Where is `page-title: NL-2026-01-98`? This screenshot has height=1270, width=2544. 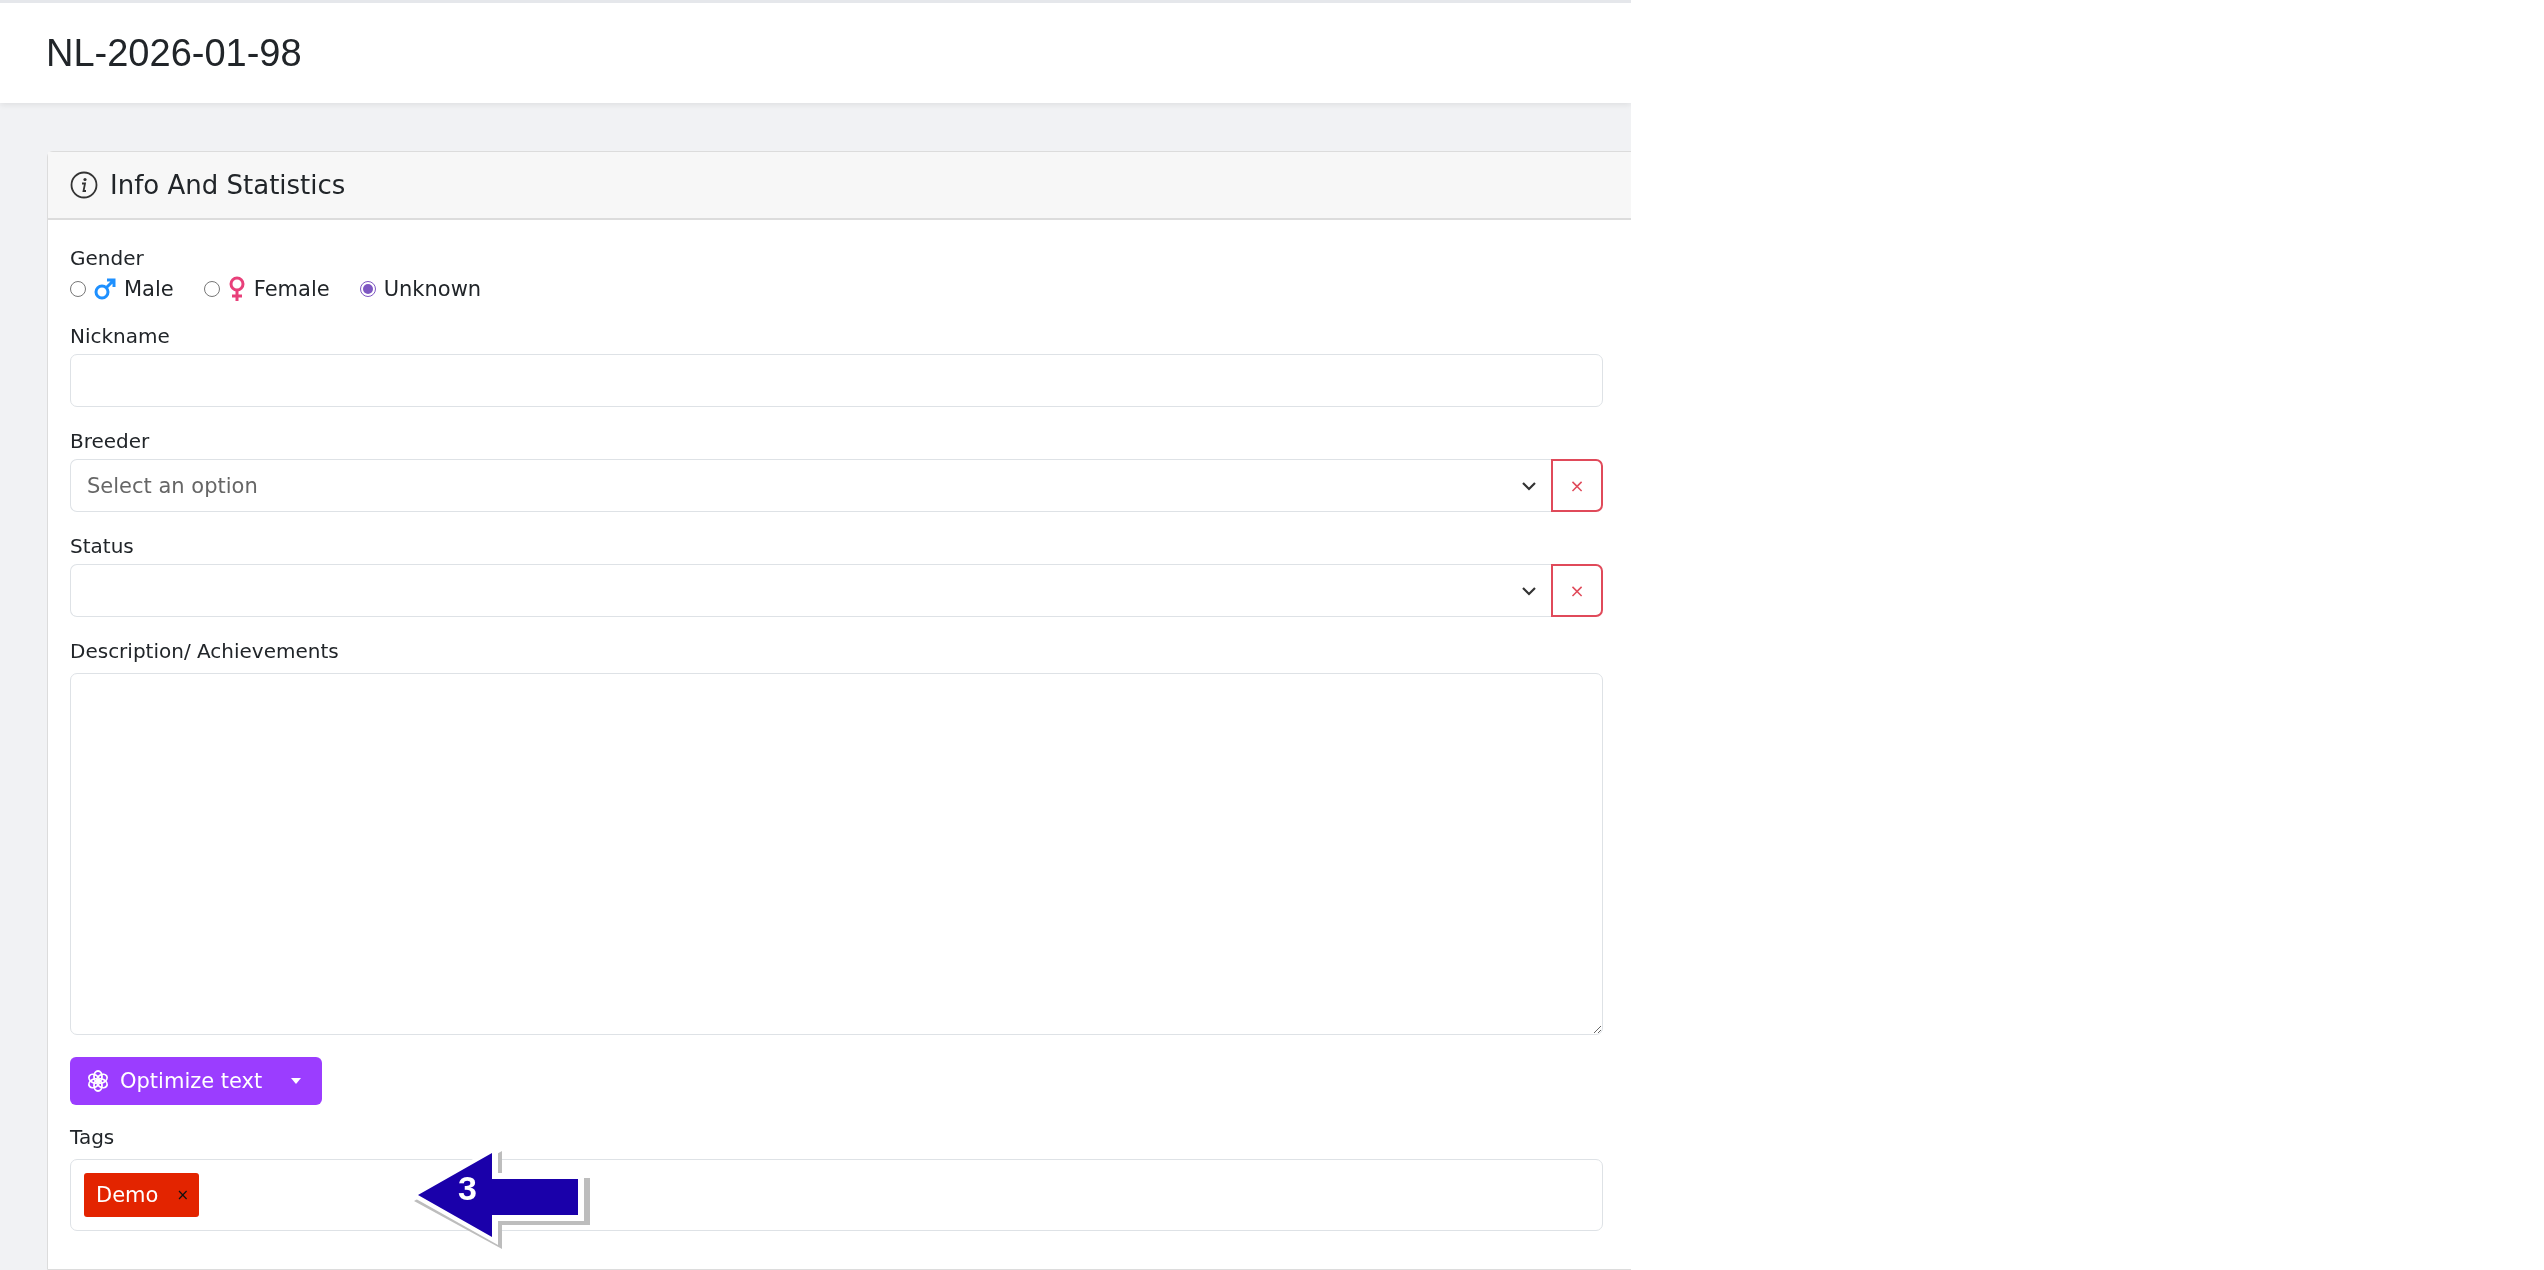 page-title: NL-2026-01-98 is located at coordinates (174, 53).